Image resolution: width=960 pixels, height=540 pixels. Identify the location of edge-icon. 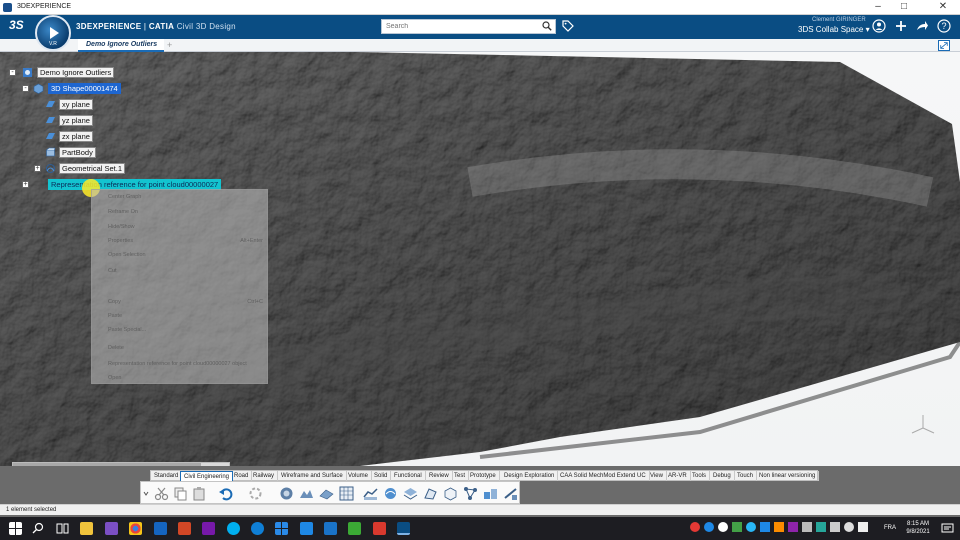
(257, 528).